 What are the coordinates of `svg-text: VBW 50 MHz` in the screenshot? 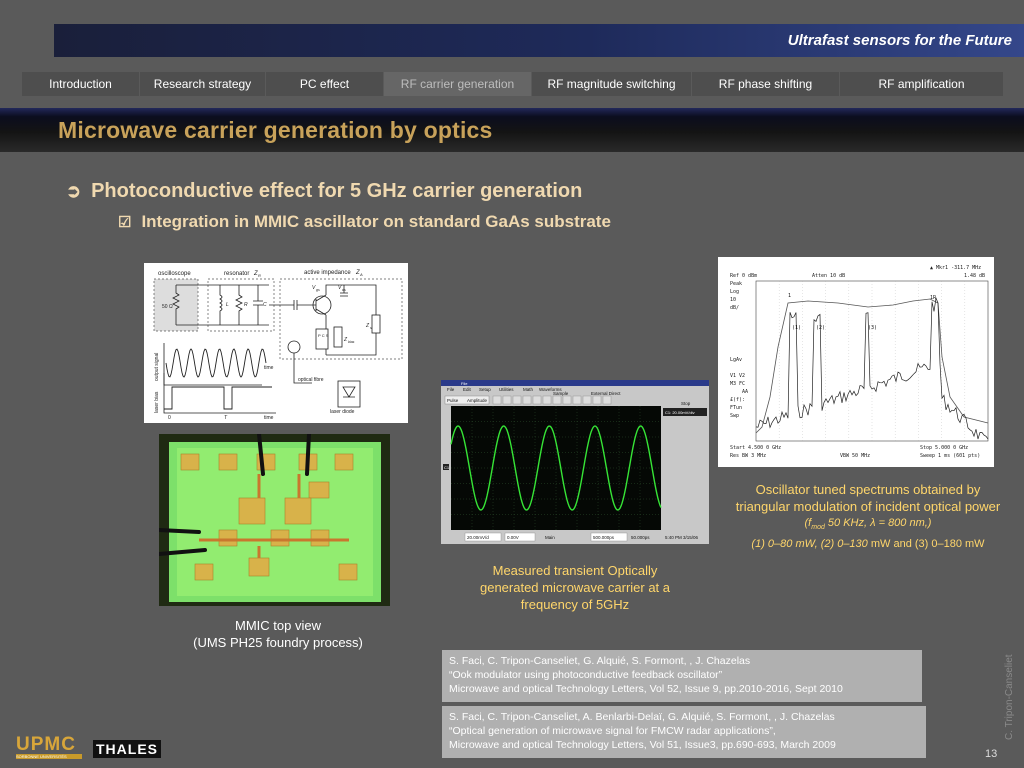 It's located at (855, 456).